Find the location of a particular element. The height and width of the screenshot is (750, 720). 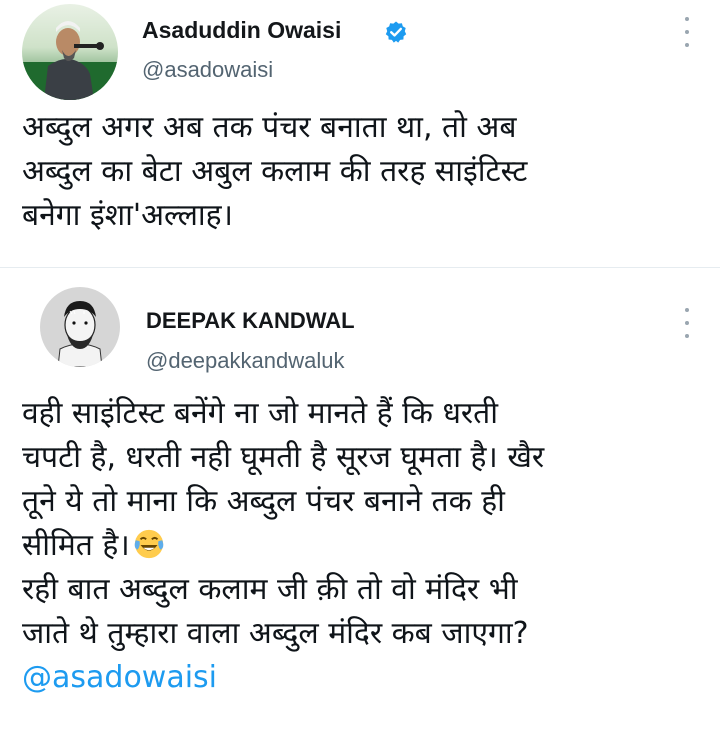

tweet-line: अब्दुल अगर अब तक पंचर बनाता था, तो अब is located at coordinates (269, 127).